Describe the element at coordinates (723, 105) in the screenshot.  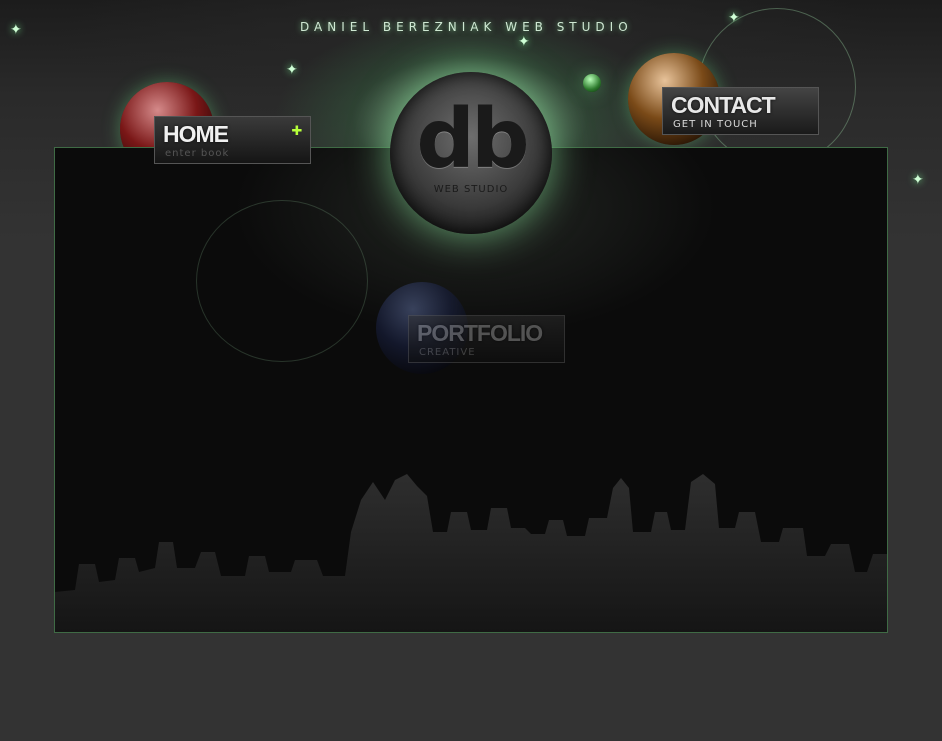
I see `contact-nav-title: CONTACT` at that location.